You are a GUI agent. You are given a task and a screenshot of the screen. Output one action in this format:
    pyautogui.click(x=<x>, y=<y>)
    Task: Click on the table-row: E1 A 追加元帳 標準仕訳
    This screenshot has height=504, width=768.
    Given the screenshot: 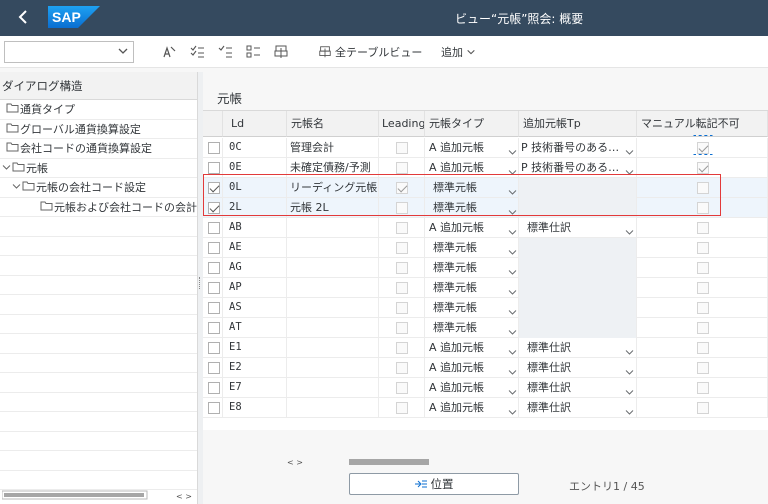 What is the action you would take?
    pyautogui.click(x=485, y=348)
    